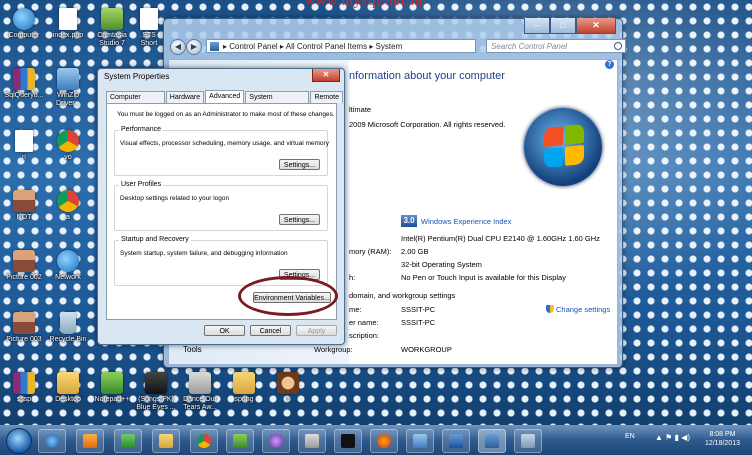 This screenshot has width=752, height=455. I want to click on full-computer-name-label: er name:, so click(364, 322).